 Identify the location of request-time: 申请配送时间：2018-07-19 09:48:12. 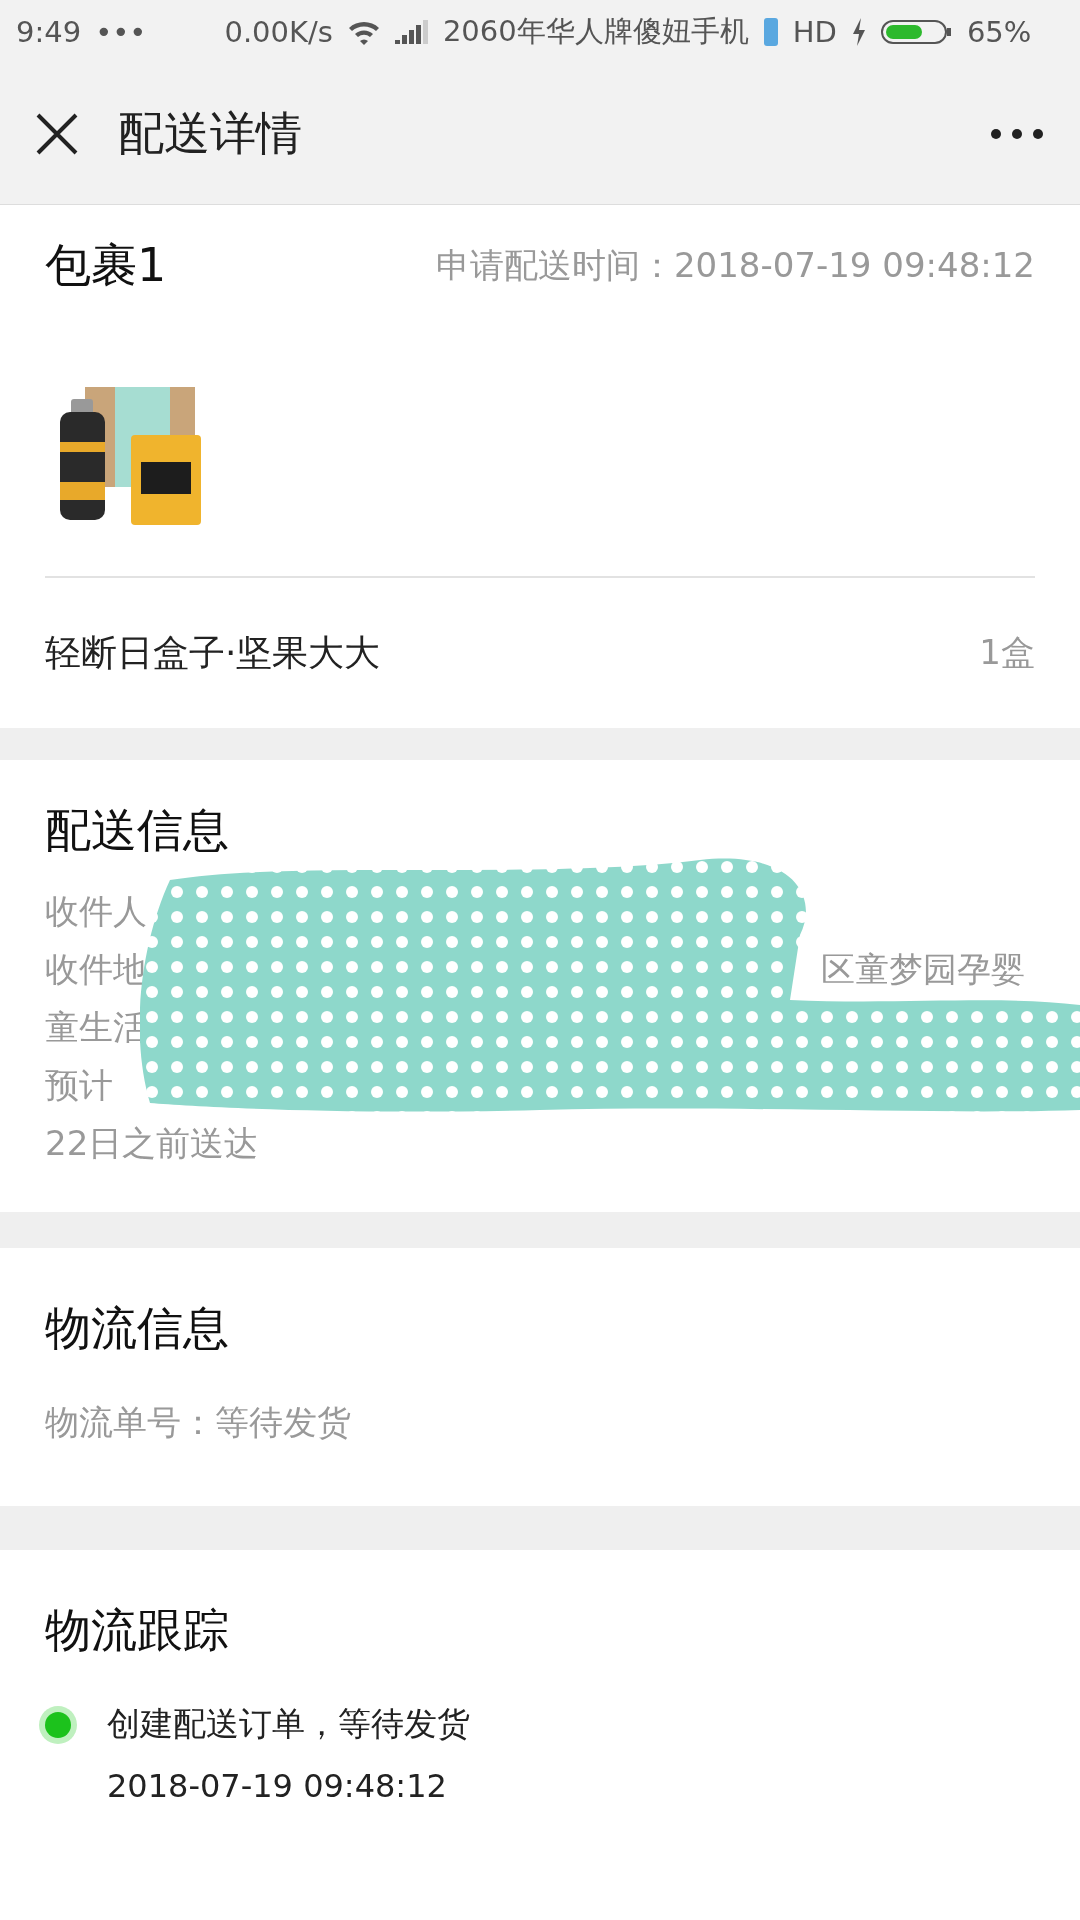
(735, 265).